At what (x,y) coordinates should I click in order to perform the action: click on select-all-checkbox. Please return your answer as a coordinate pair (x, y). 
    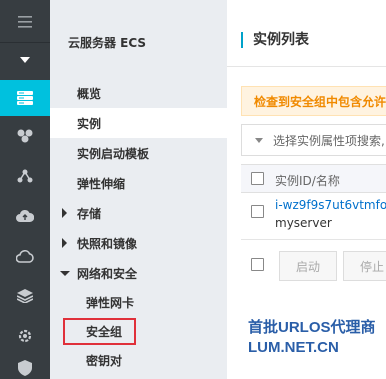
    Looking at the image, I should click on (257, 178).